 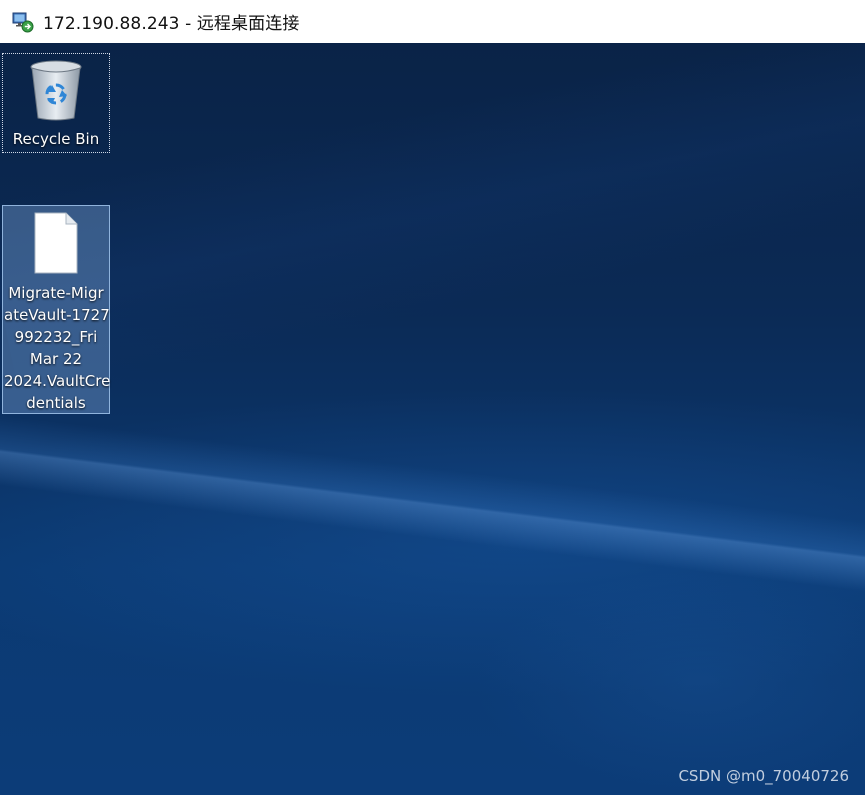 What do you see at coordinates (56, 246) in the screenshot?
I see `file-icon` at bounding box center [56, 246].